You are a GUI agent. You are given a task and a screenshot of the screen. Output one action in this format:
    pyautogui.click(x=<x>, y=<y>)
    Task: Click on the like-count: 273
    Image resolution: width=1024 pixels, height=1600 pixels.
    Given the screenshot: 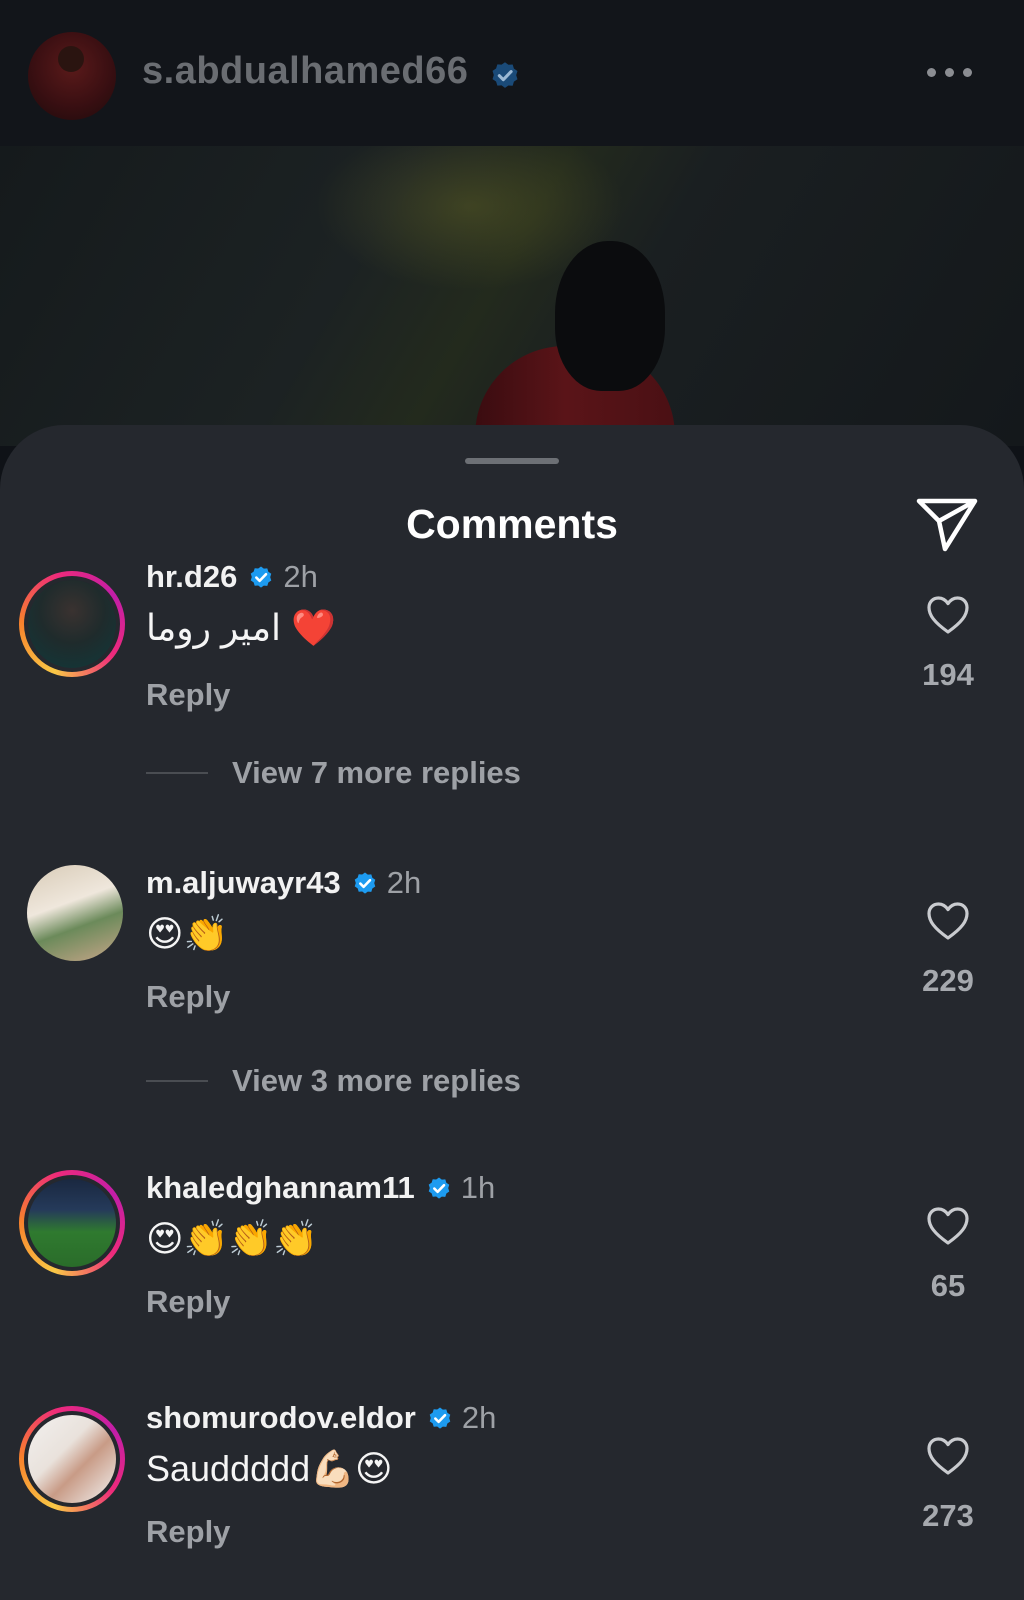 What is the action you would take?
    pyautogui.click(x=948, y=1515)
    